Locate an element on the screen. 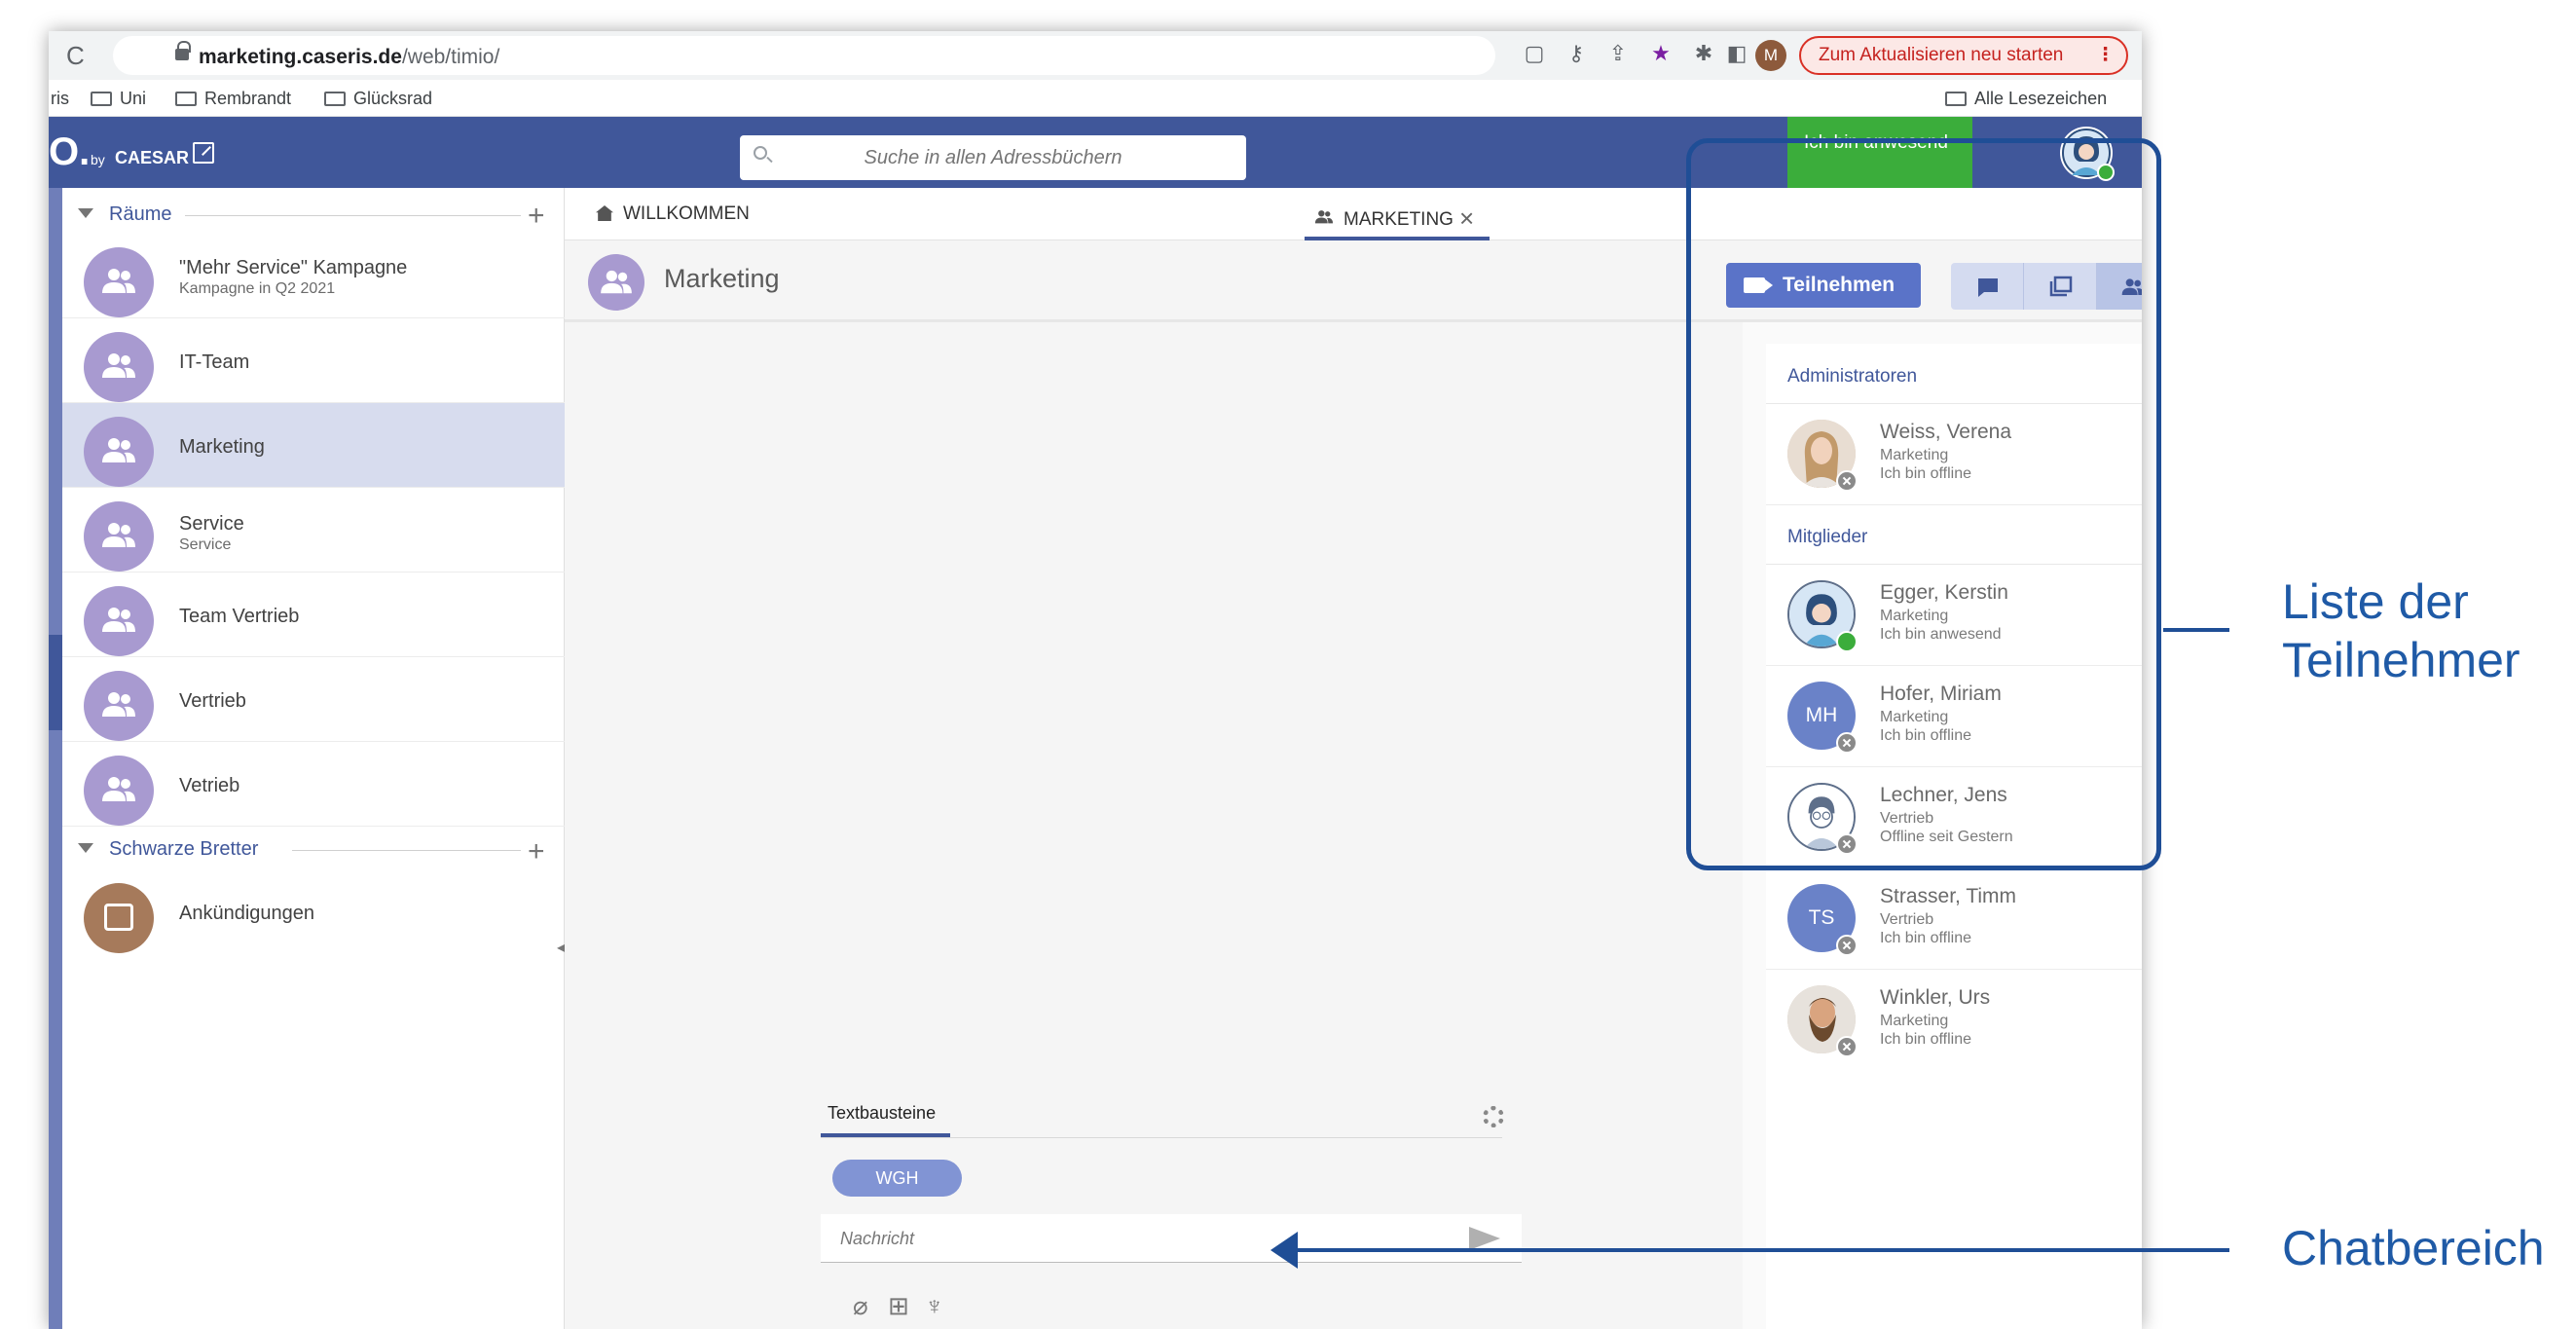  message-placeholder: Nachricht is located at coordinates (877, 1238).